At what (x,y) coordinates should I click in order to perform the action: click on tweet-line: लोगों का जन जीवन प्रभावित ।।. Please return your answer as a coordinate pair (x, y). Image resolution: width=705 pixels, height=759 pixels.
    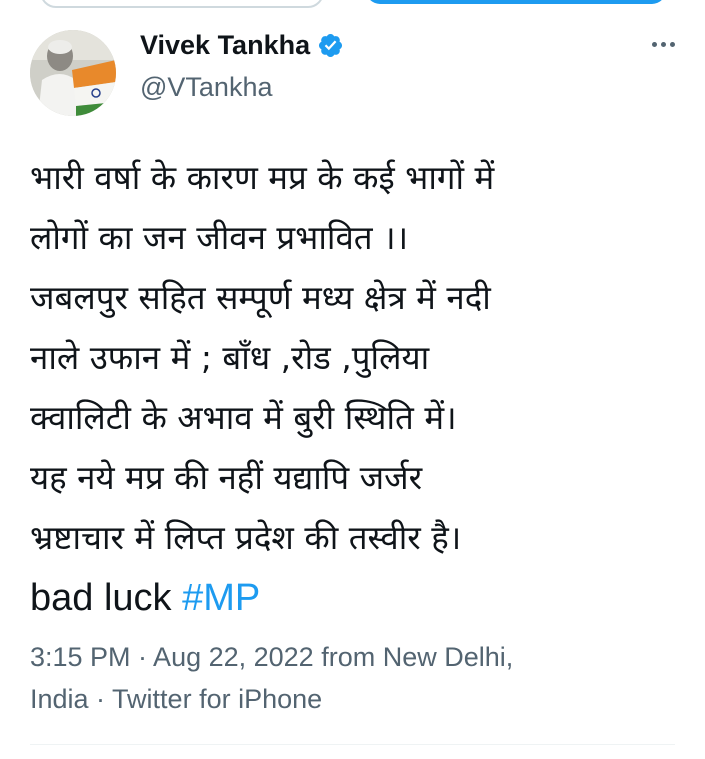
    Looking at the image, I should click on (219, 237).